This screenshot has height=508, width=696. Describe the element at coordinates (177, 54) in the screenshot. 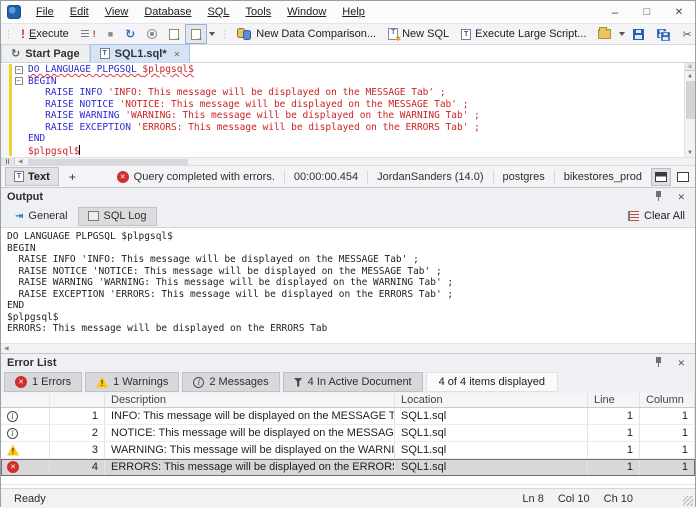

I see `tab-close-icon` at that location.